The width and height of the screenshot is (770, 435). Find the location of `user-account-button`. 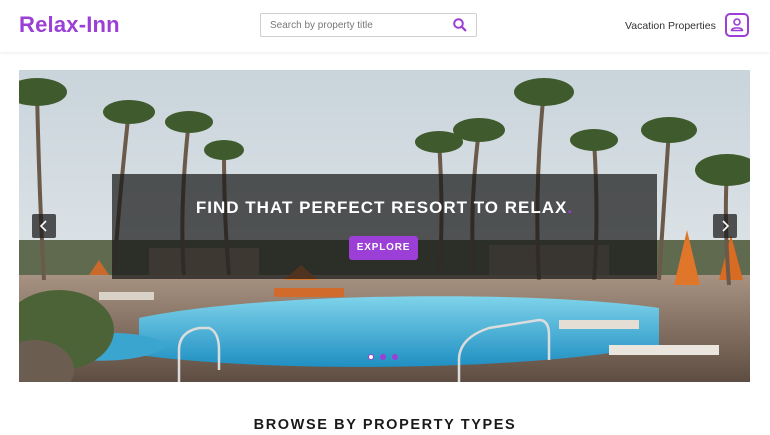

user-account-button is located at coordinates (737, 25).